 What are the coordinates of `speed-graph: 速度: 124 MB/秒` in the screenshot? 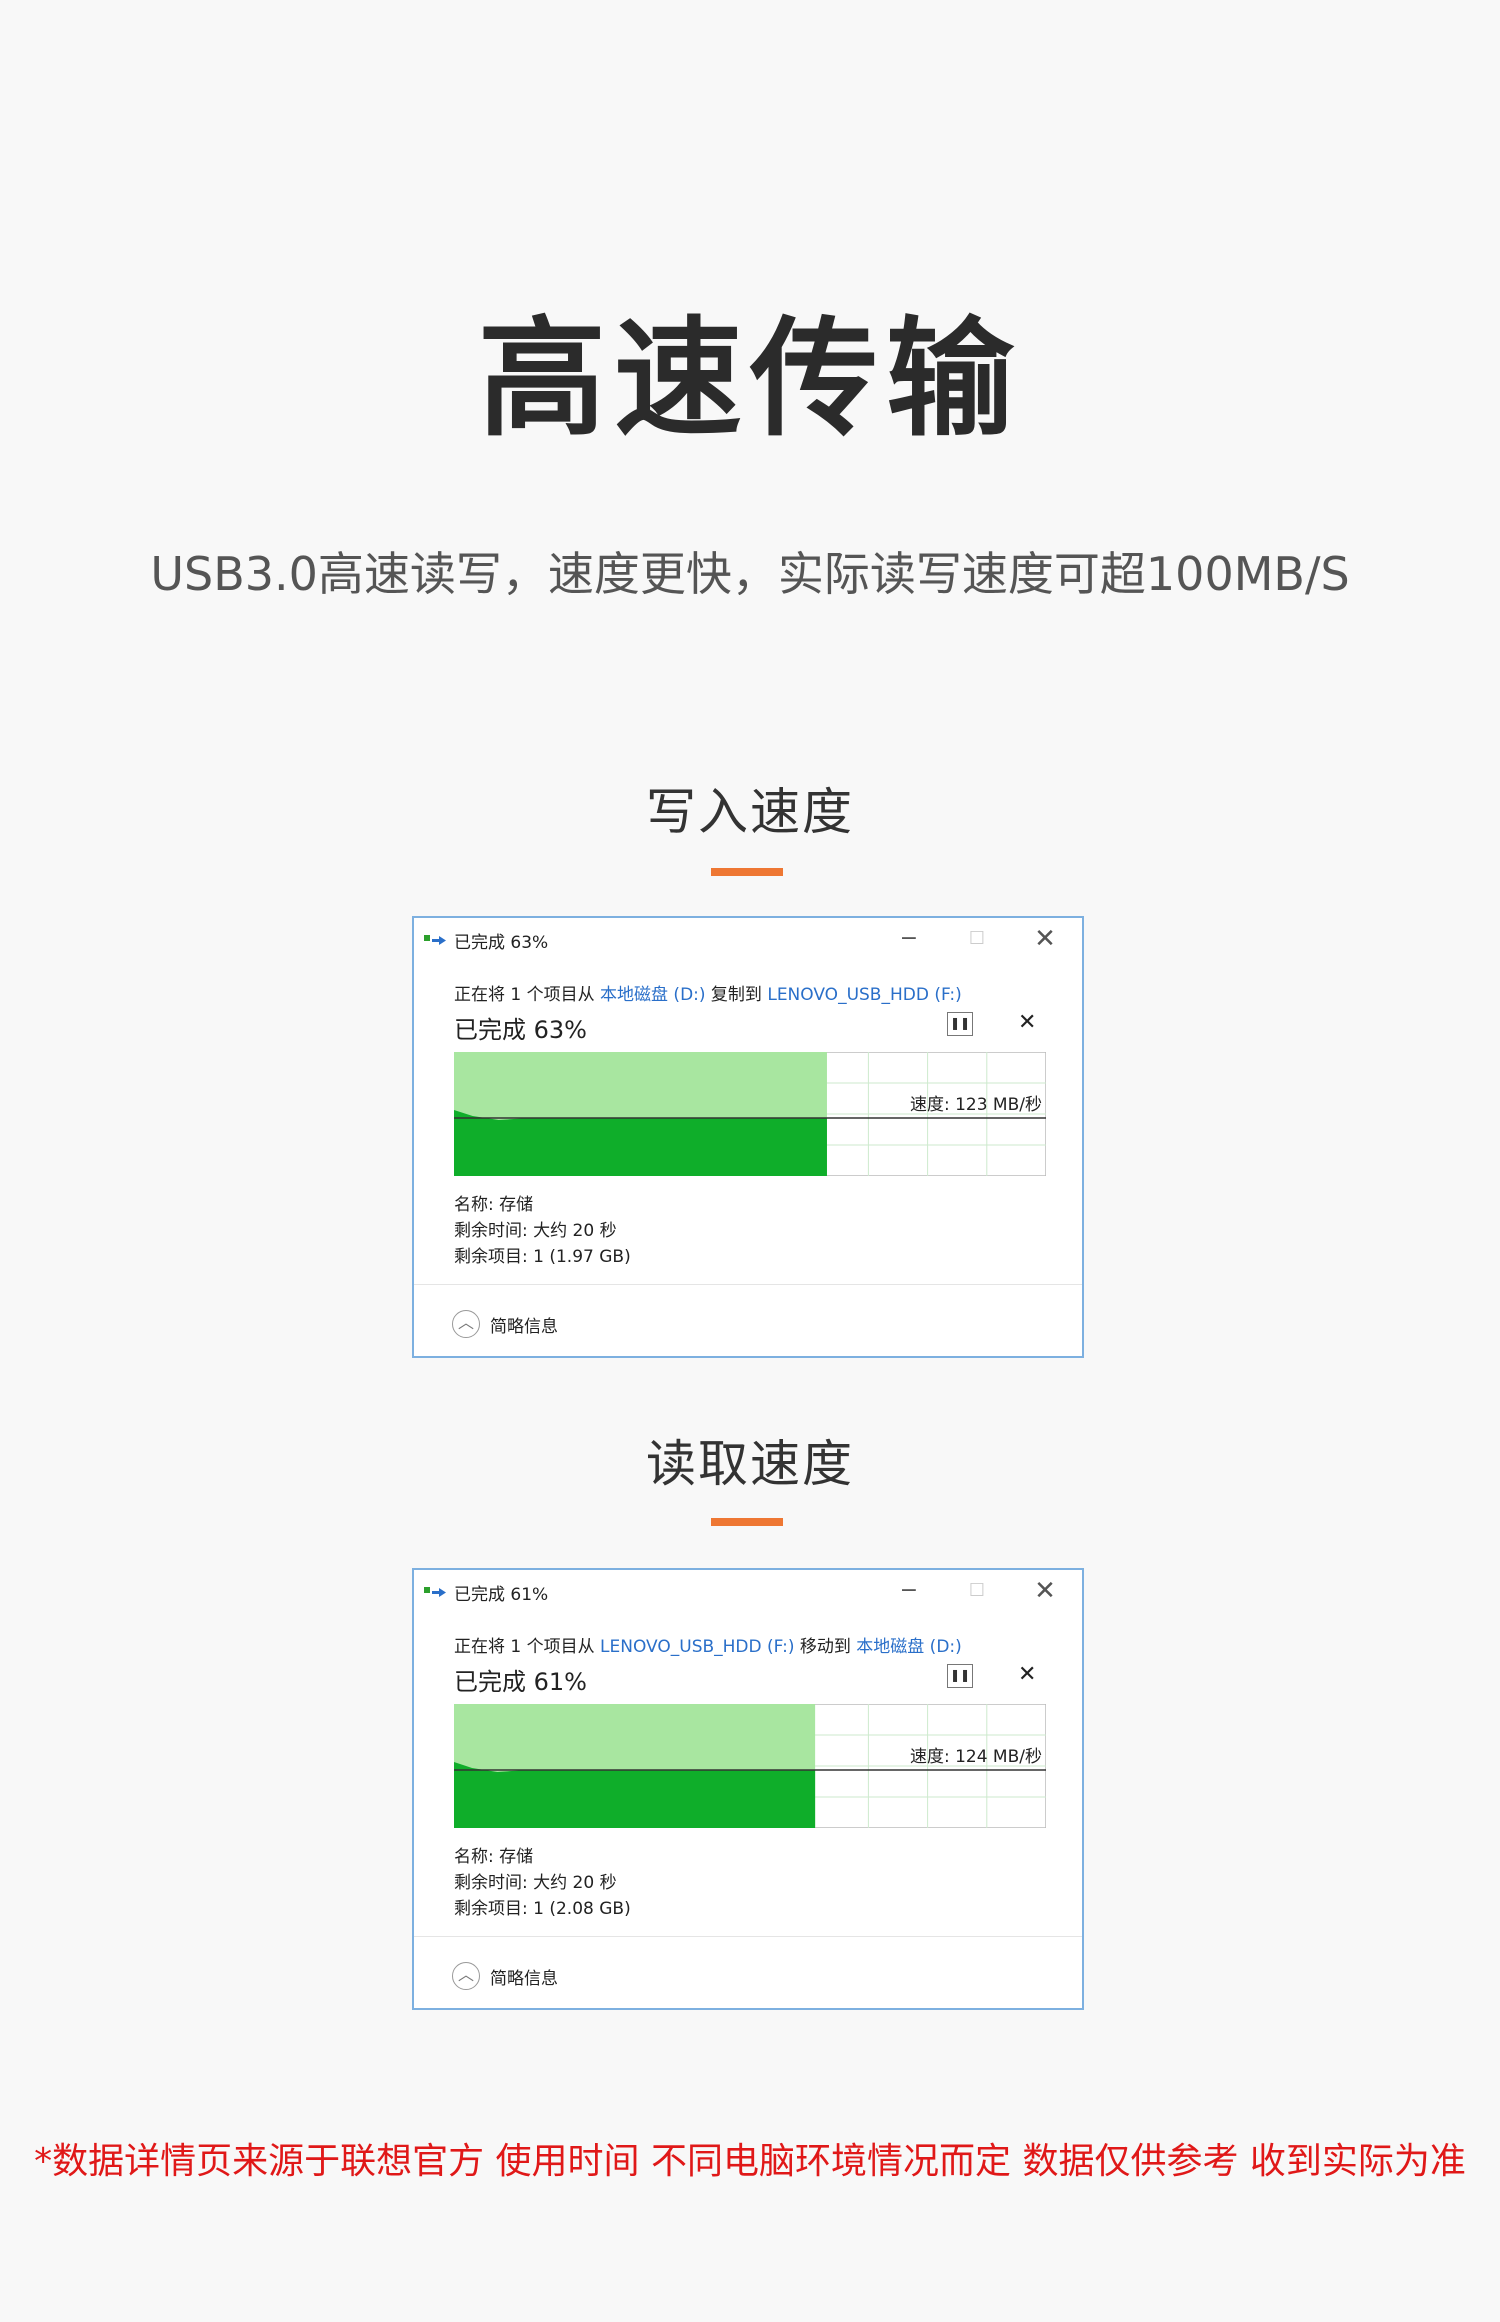 It's located at (750, 1766).